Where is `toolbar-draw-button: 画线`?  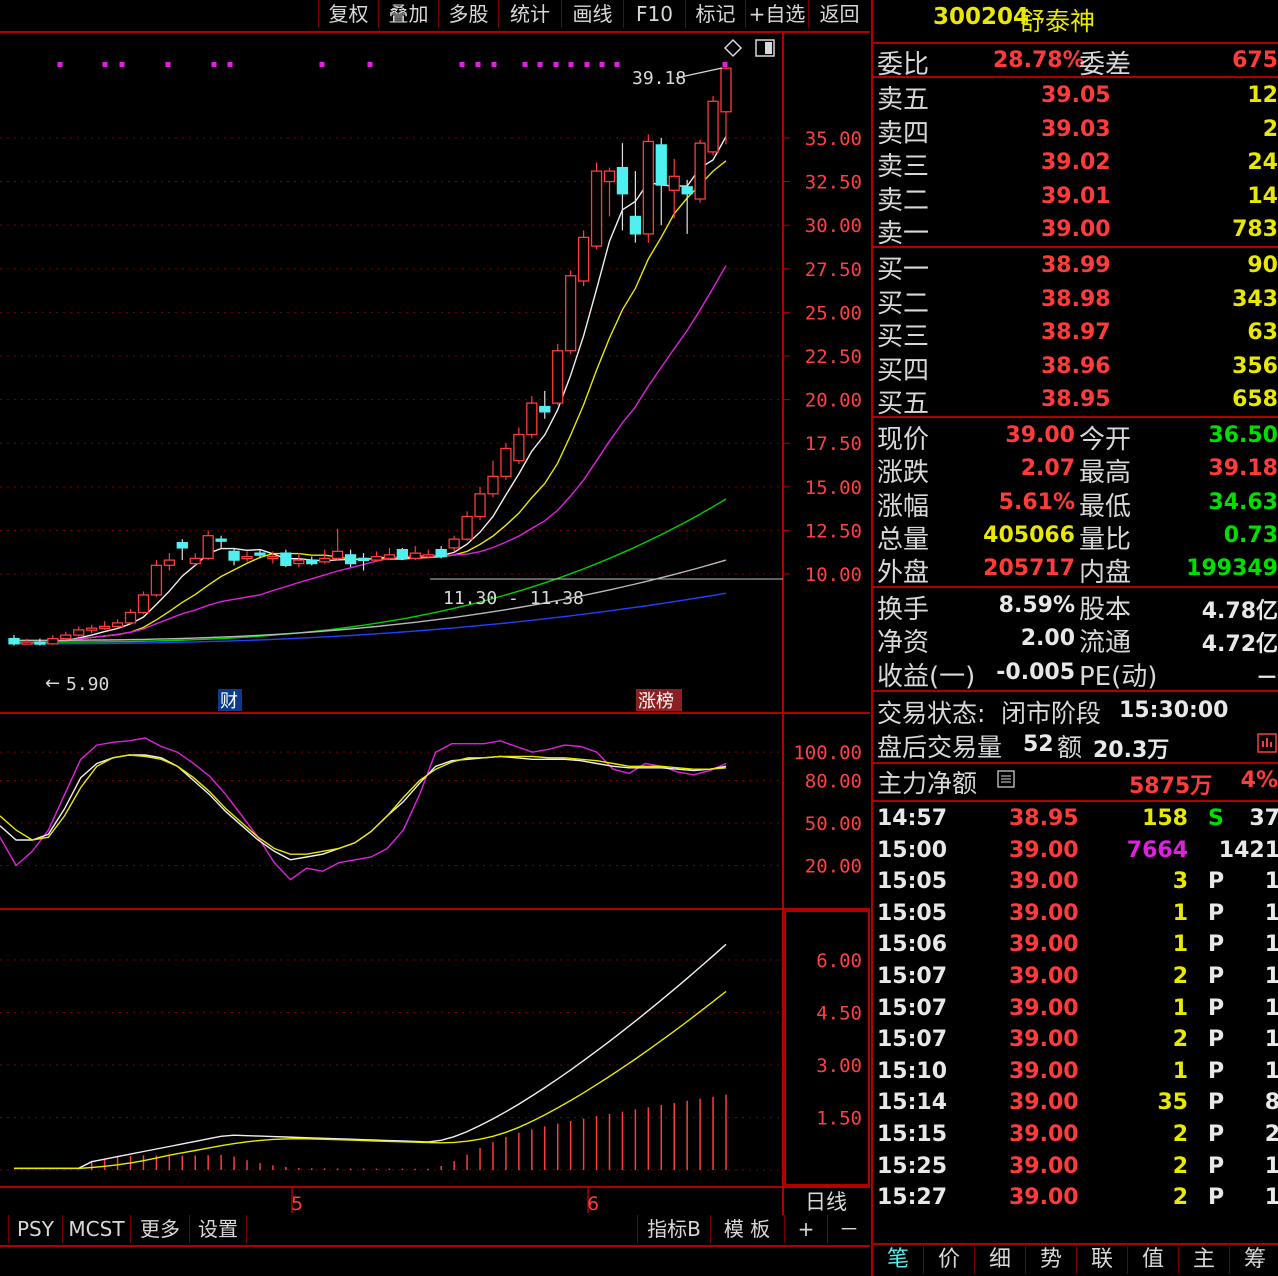 toolbar-draw-button: 画线 is located at coordinates (592, 14).